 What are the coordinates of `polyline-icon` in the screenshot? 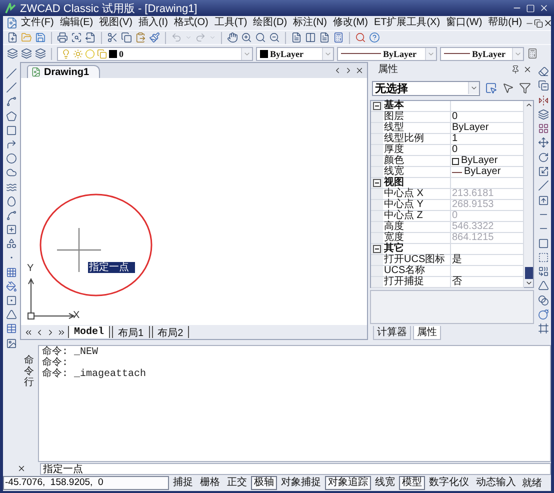 It's located at (11, 102).